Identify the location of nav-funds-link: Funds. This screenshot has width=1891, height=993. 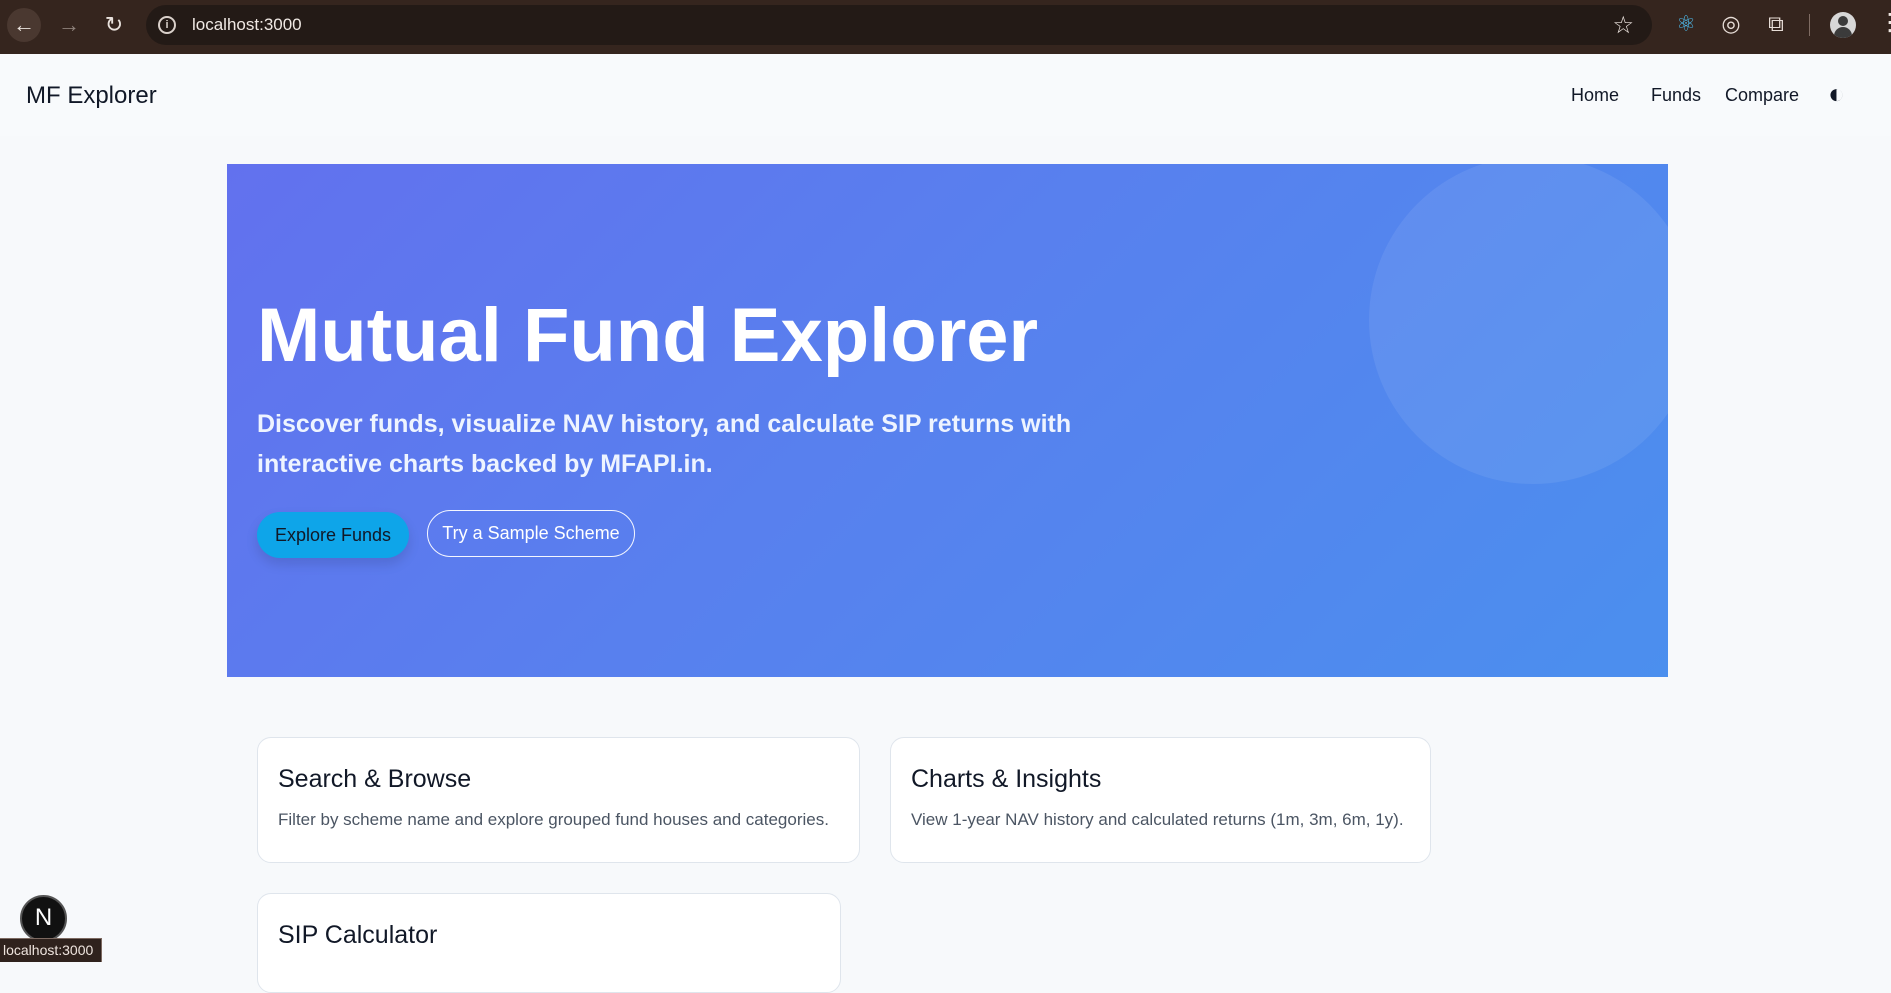
(1676, 95).